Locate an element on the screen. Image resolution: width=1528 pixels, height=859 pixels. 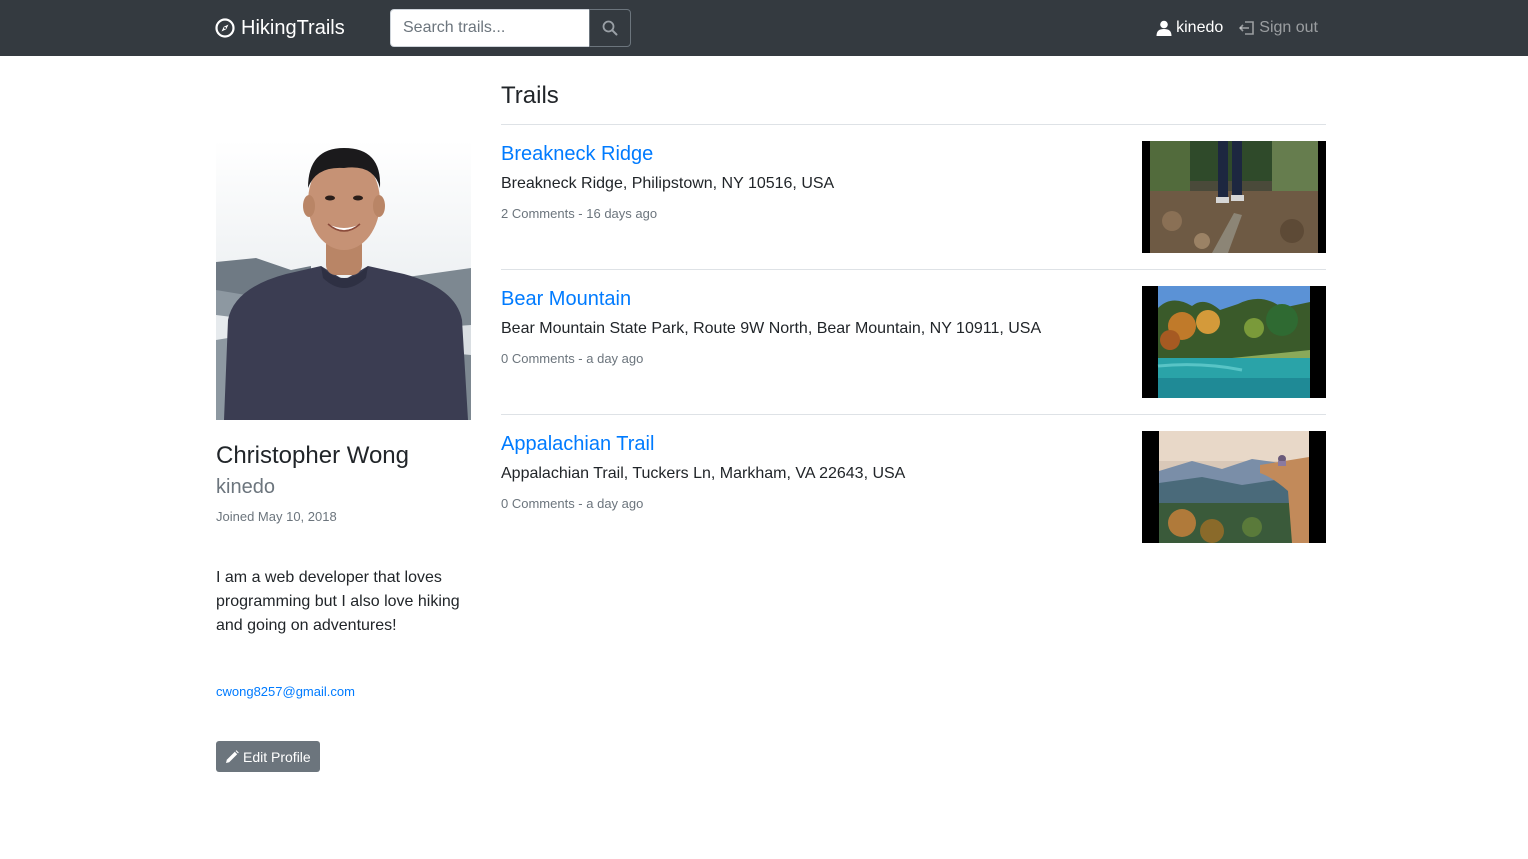
brand-name: HikingTrails is located at coordinates (293, 27).